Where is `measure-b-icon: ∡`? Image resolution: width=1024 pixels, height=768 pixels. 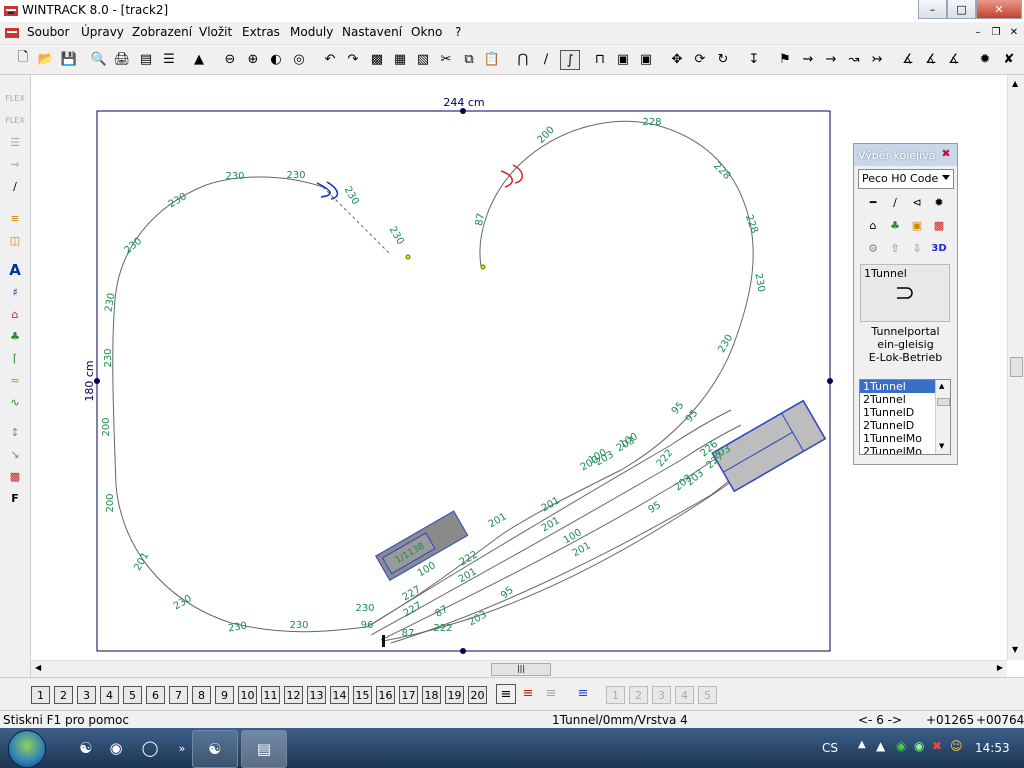 measure-b-icon: ∡ is located at coordinates (931, 59).